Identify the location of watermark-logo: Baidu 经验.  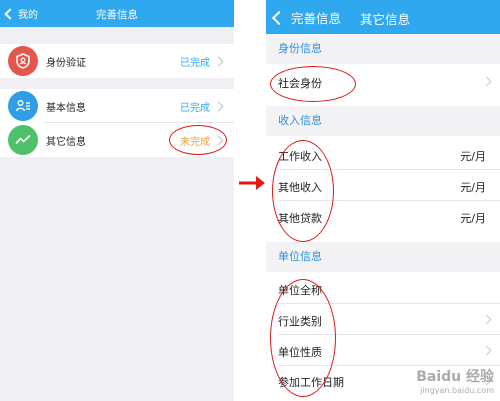
(455, 376).